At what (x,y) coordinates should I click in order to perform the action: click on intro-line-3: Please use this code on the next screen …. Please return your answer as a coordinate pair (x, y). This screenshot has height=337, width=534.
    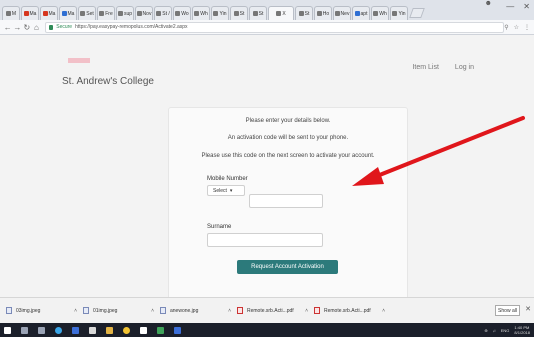
    Looking at the image, I should click on (288, 156).